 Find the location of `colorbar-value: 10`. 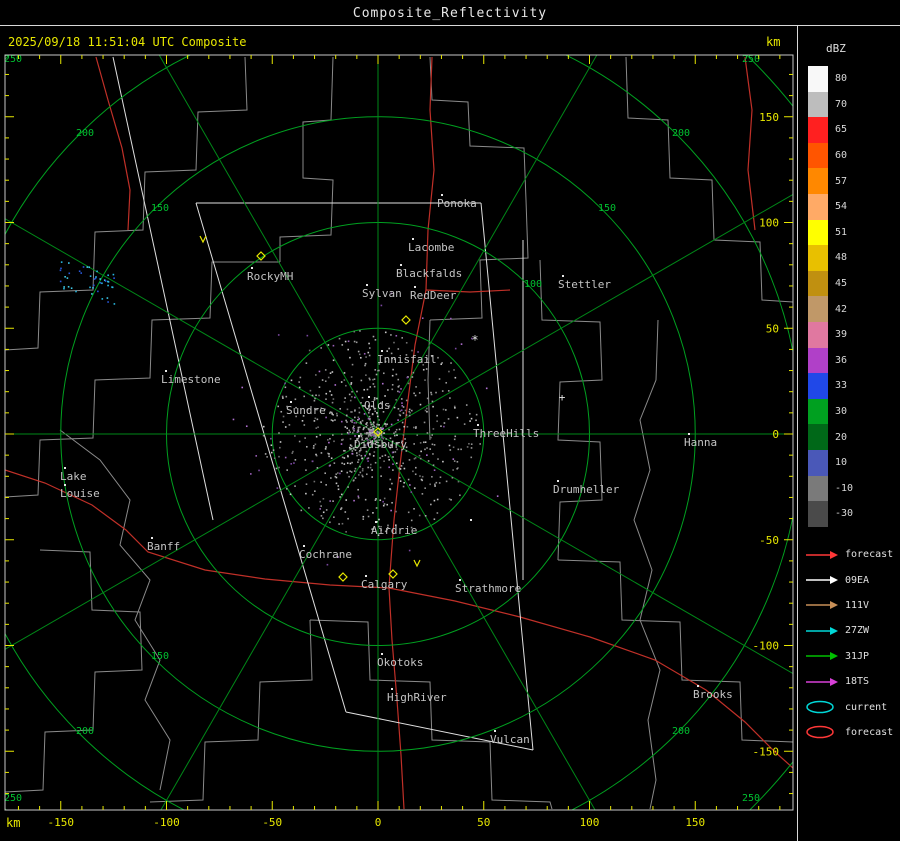

colorbar-value: 10 is located at coordinates (841, 463).